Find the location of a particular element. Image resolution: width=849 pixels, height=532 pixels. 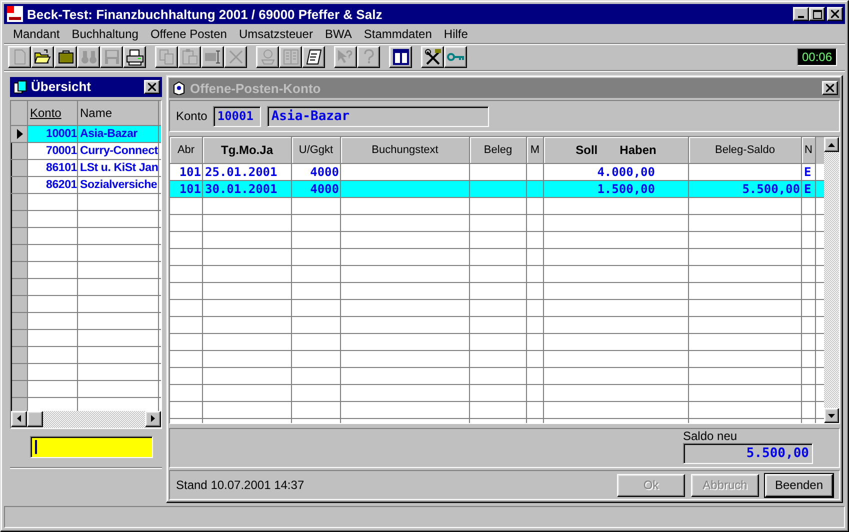

date-cell-text: 25.01.2001 is located at coordinates (241, 172).